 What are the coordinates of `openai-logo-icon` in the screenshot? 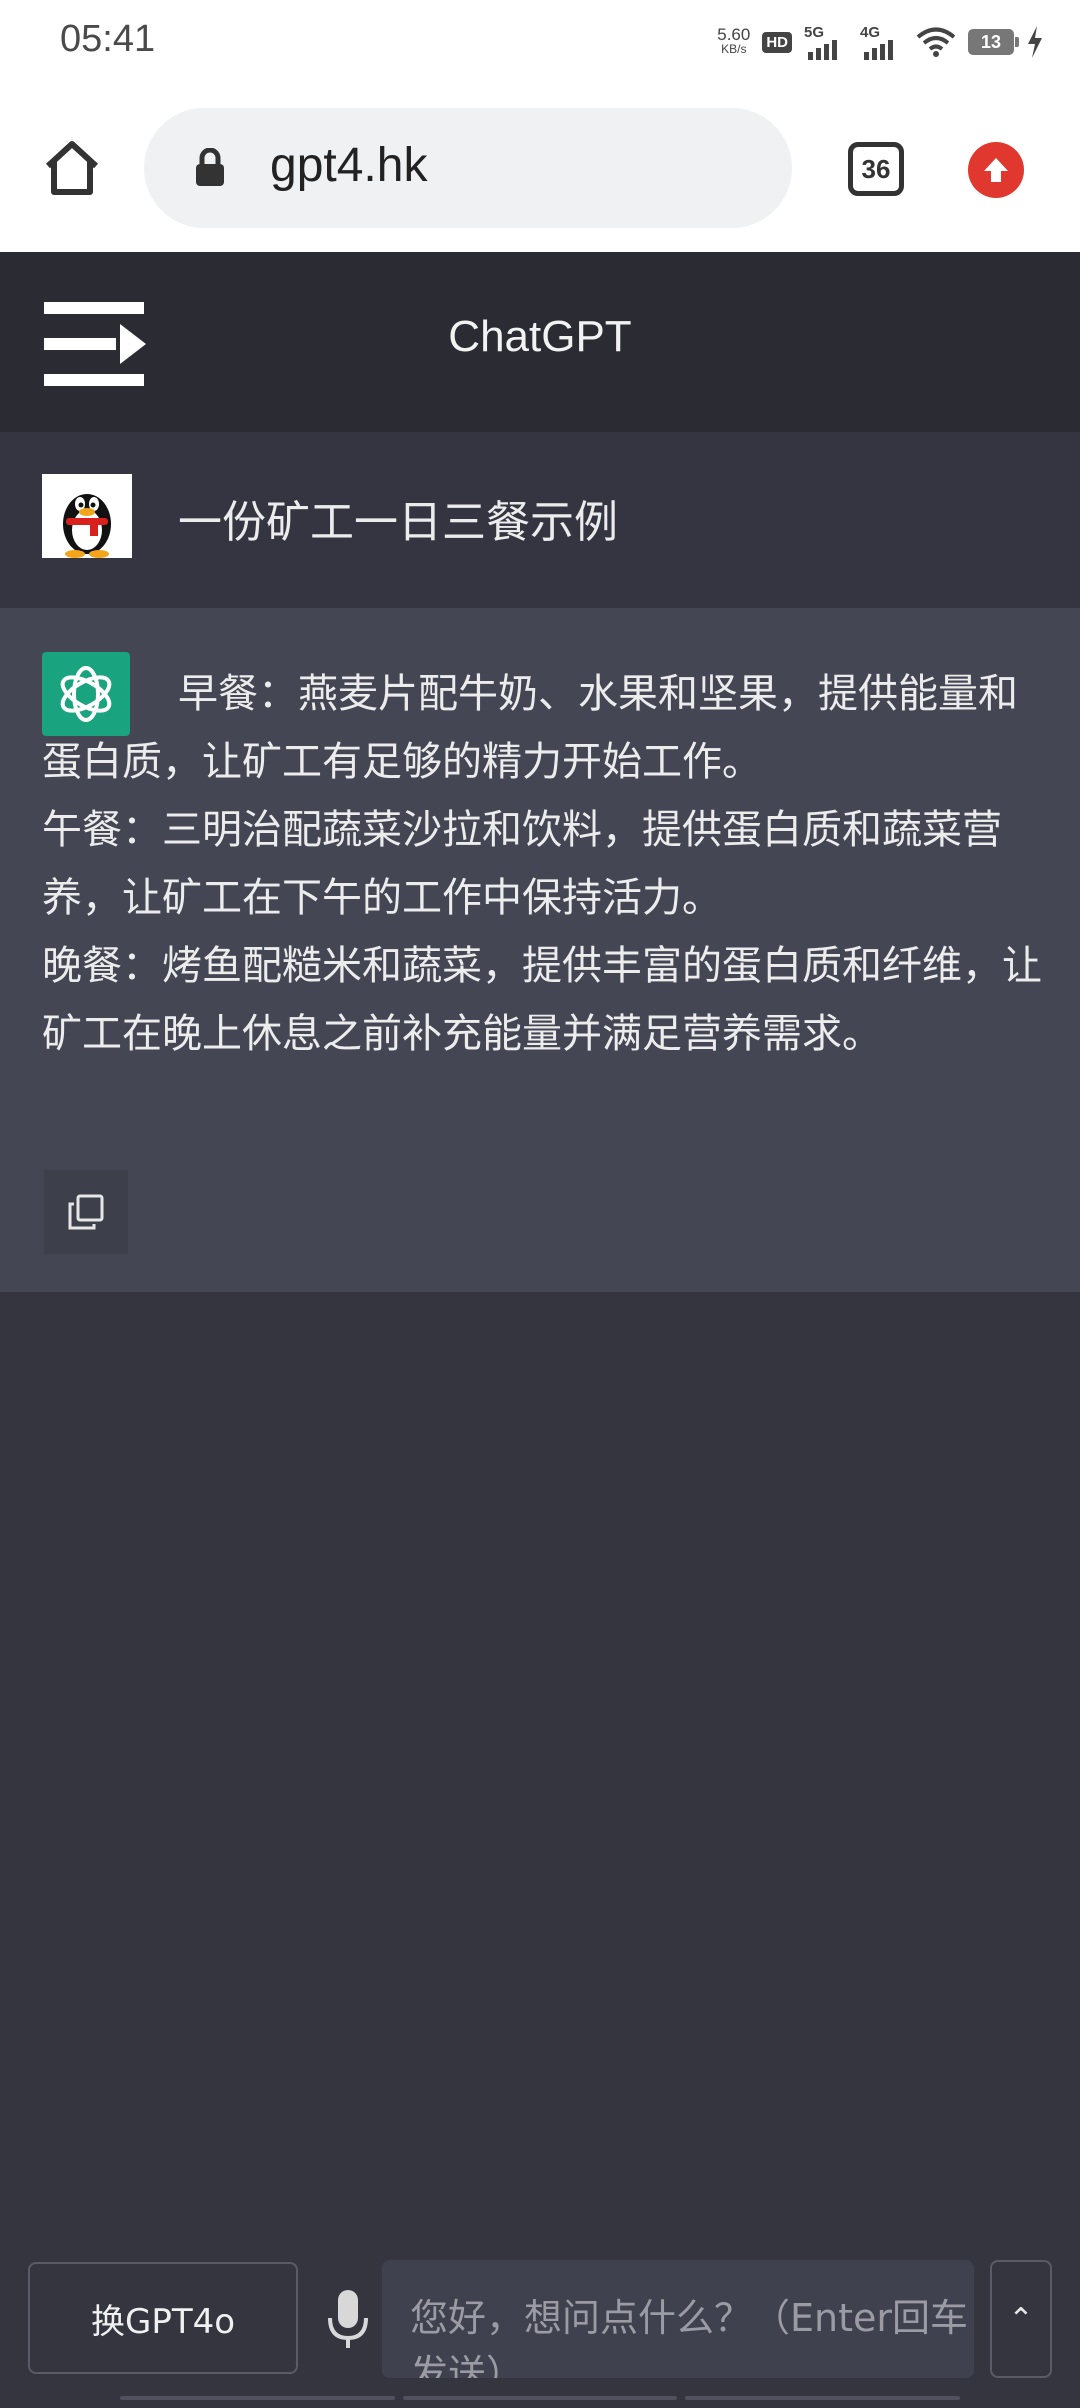 It's located at (86, 694).